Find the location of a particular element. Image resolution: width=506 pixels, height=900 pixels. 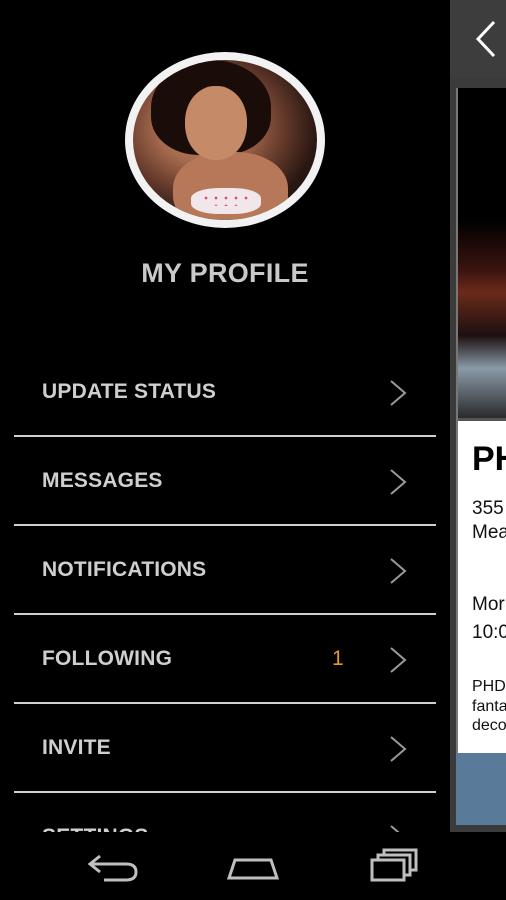

profile-photo is located at coordinates (225, 140).